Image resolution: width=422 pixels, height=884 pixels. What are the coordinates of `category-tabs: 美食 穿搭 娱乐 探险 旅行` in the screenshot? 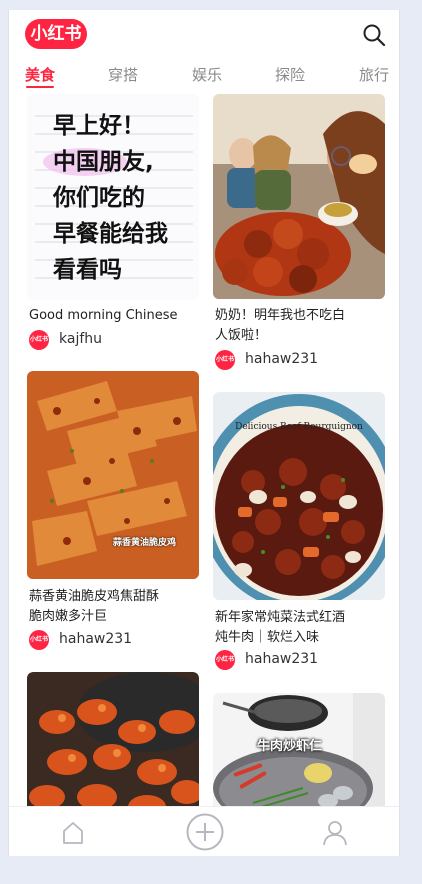 It's located at (204, 79).